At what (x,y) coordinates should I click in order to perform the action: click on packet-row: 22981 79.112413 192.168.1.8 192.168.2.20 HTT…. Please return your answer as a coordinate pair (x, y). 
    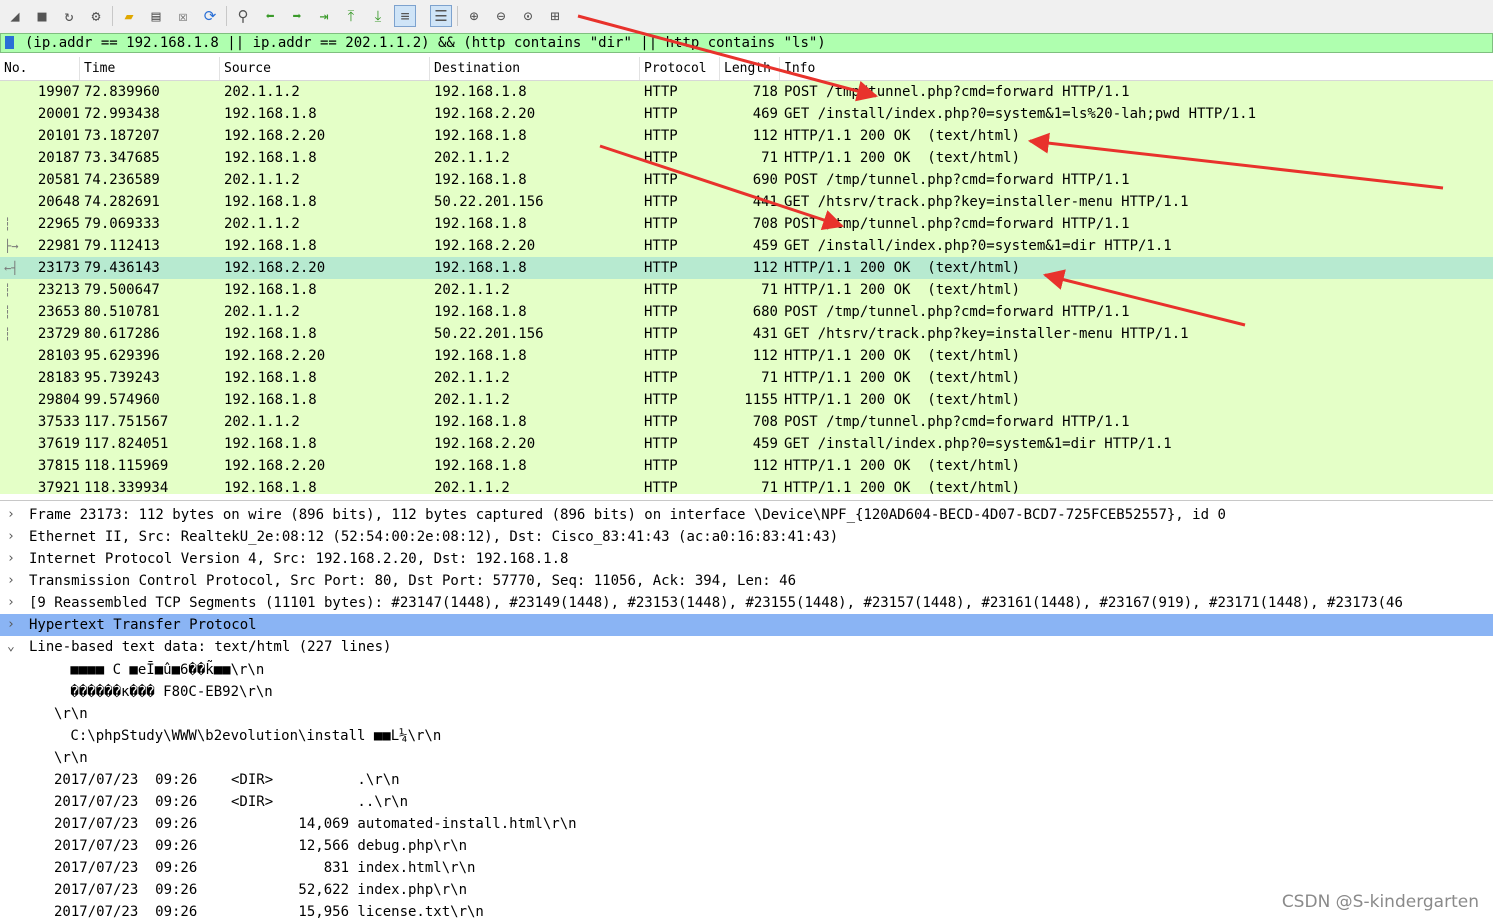
    Looking at the image, I should click on (746, 246).